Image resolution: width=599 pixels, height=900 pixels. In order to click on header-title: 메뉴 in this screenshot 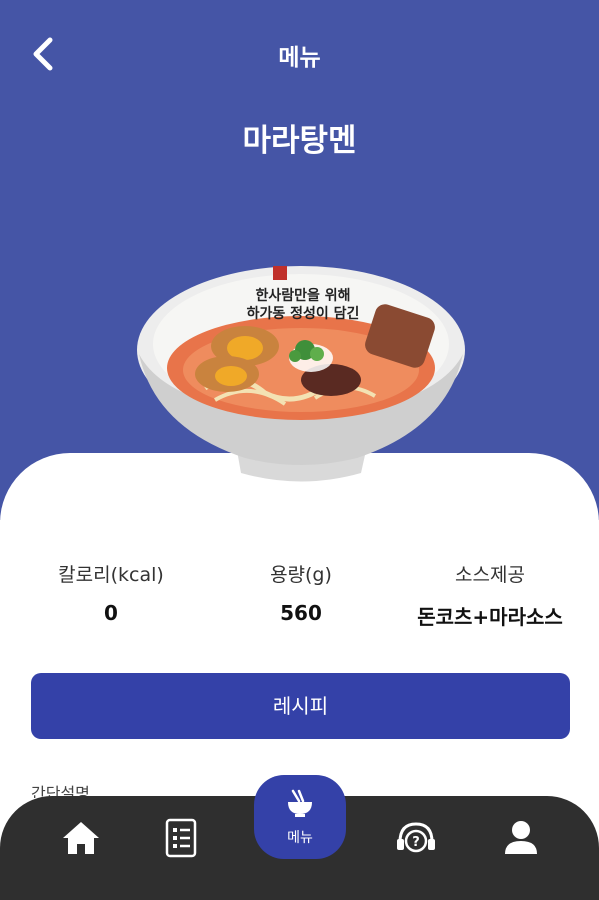, I will do `click(299, 58)`.